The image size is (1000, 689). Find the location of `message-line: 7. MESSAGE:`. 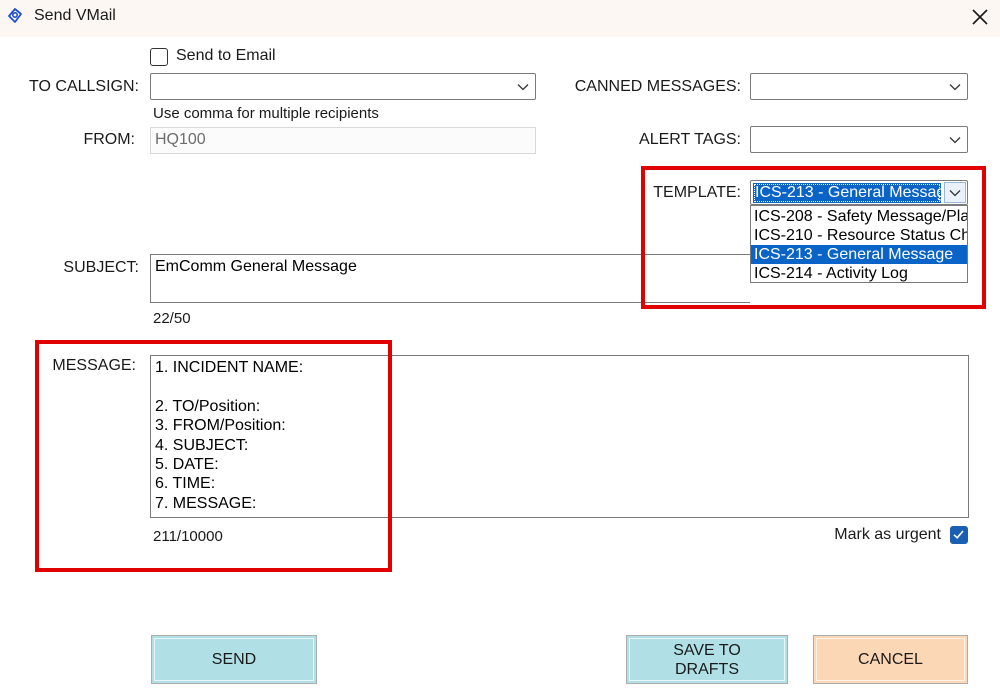

message-line: 7. MESSAGE: is located at coordinates (206, 503).